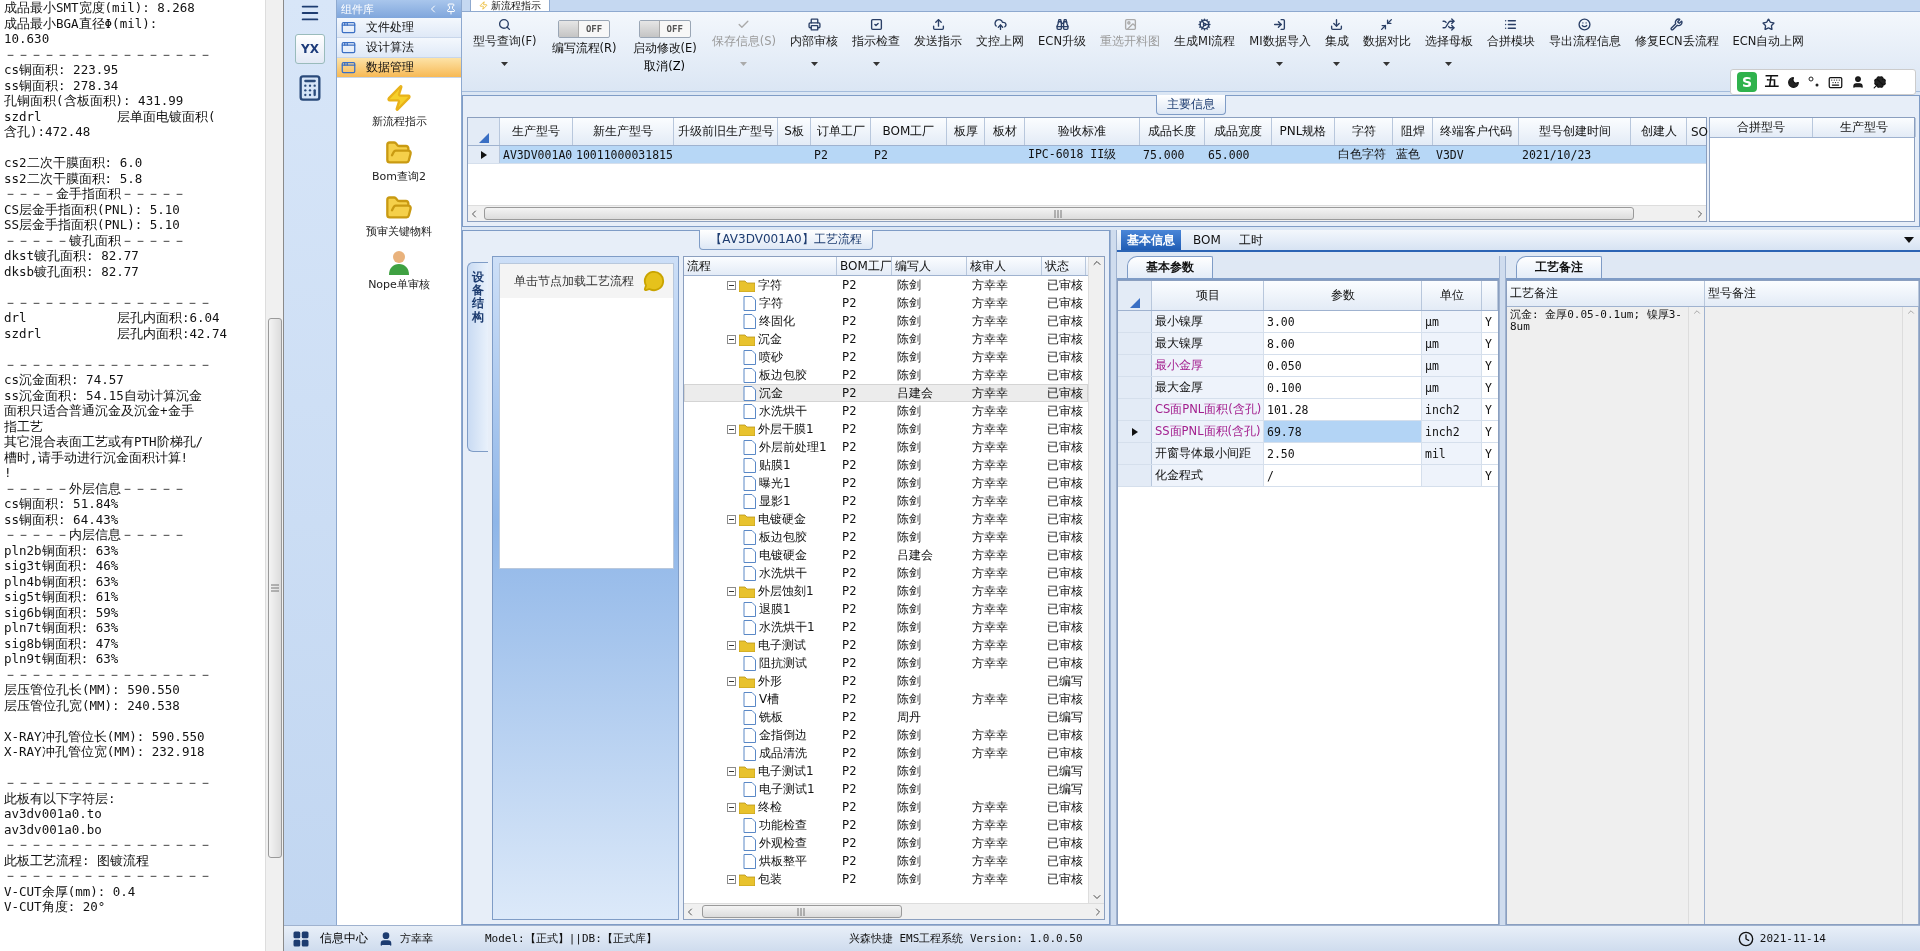  I want to click on cancel-button: 取消(Z), so click(665, 66).